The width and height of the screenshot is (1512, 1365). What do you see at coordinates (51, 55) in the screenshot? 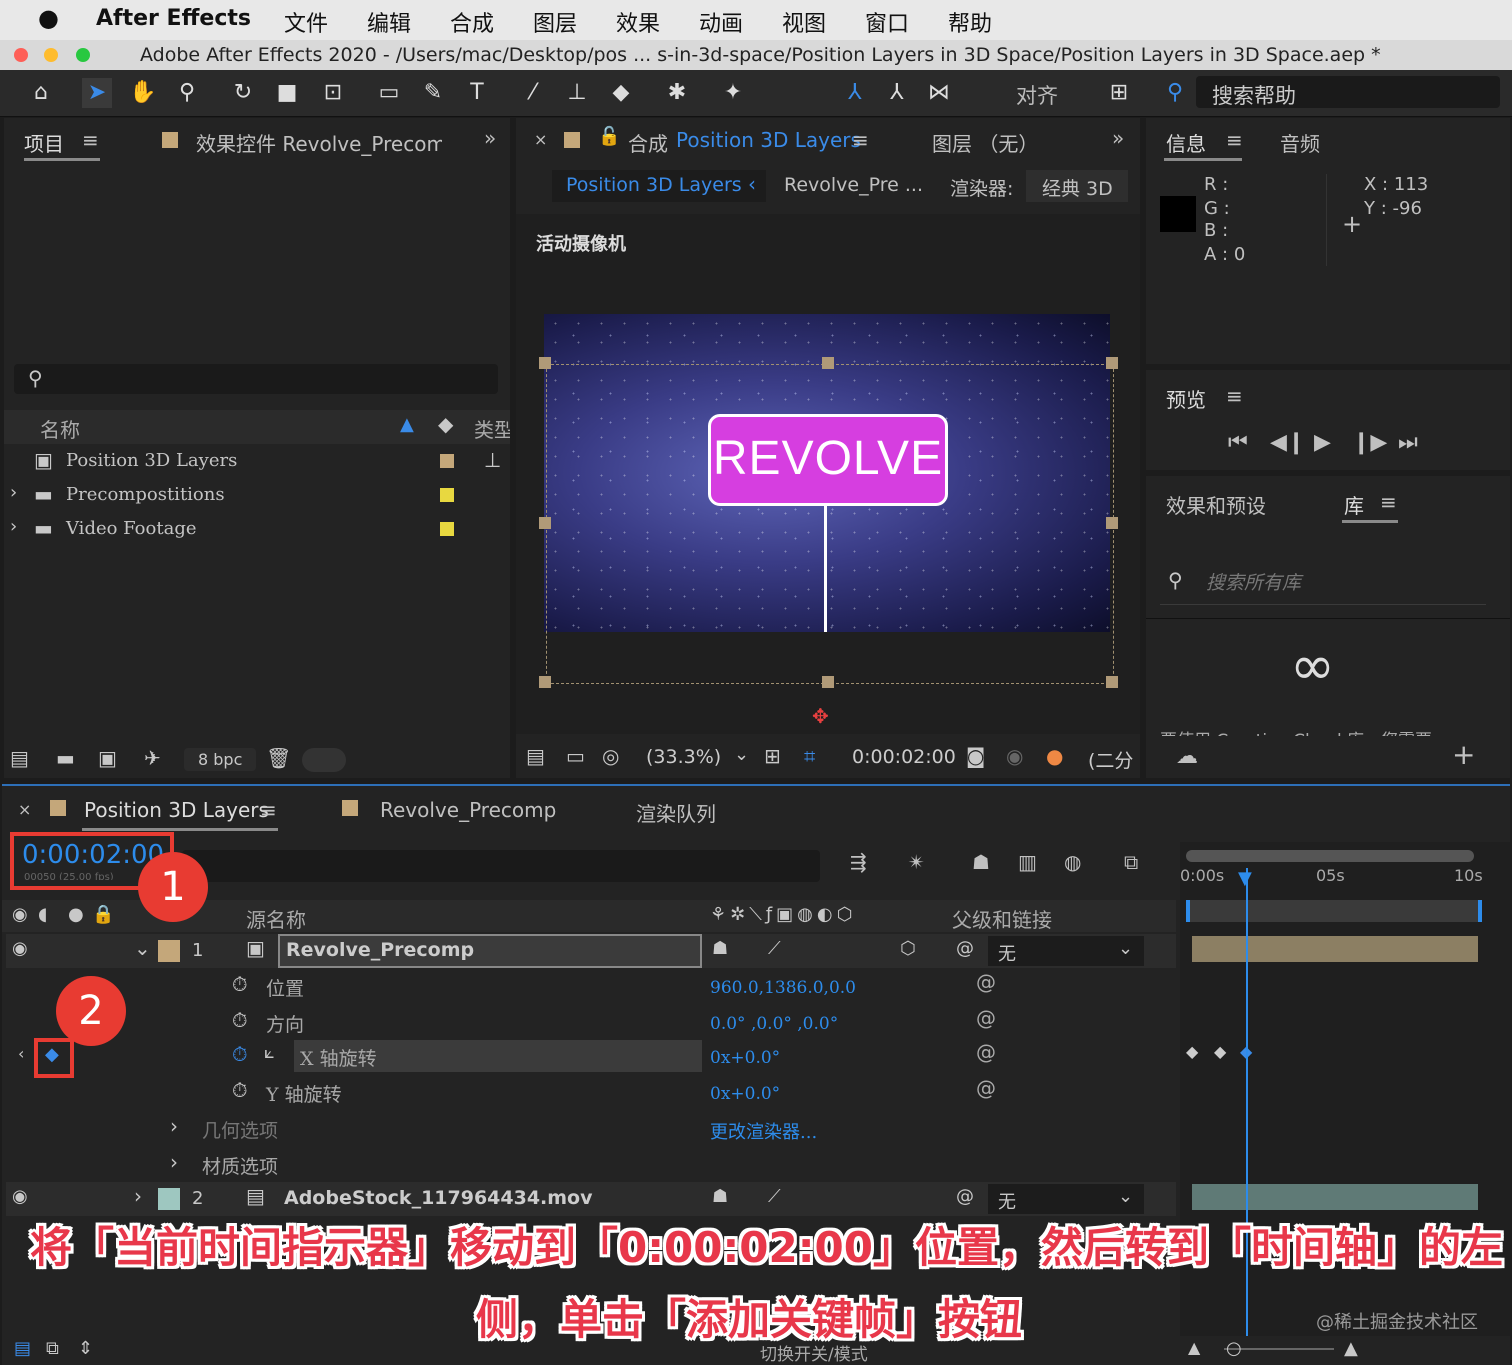
I see `minimize-window-button` at bounding box center [51, 55].